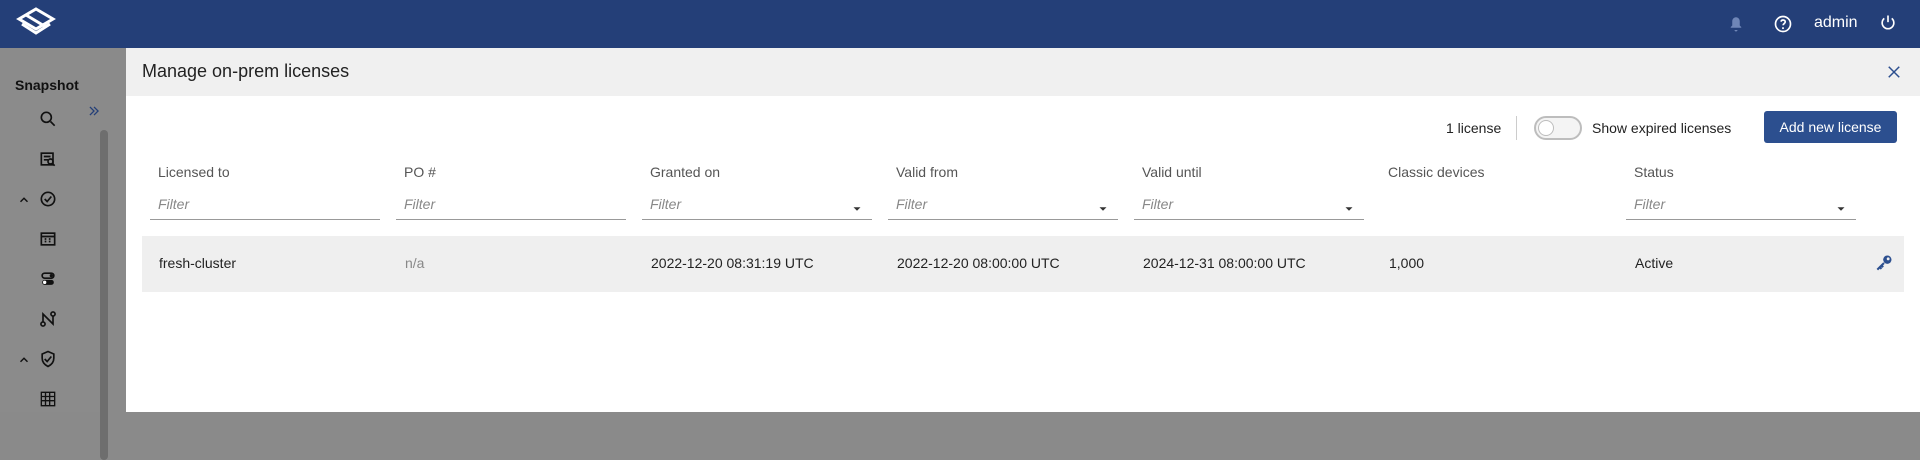 The image size is (1920, 460). Describe the element at coordinates (48, 319) in the screenshot. I see `graph-icon` at that location.